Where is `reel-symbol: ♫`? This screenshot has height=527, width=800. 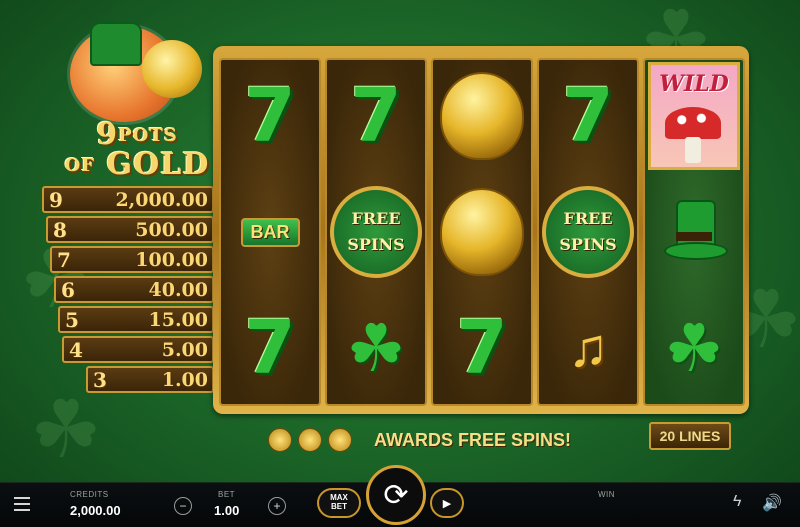
reel-symbol: ♫ is located at coordinates (588, 348).